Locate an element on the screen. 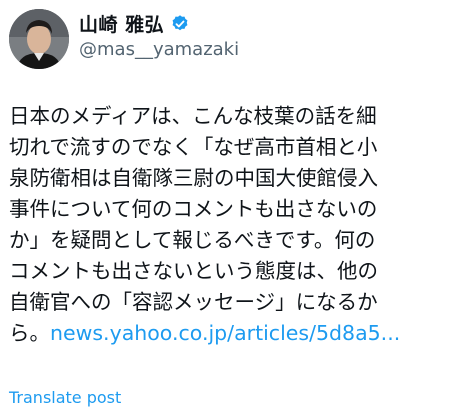 Image resolution: width=461 pixels, height=410 pixels. author-name-row: 山崎 雅弘 is located at coordinates (134, 23).